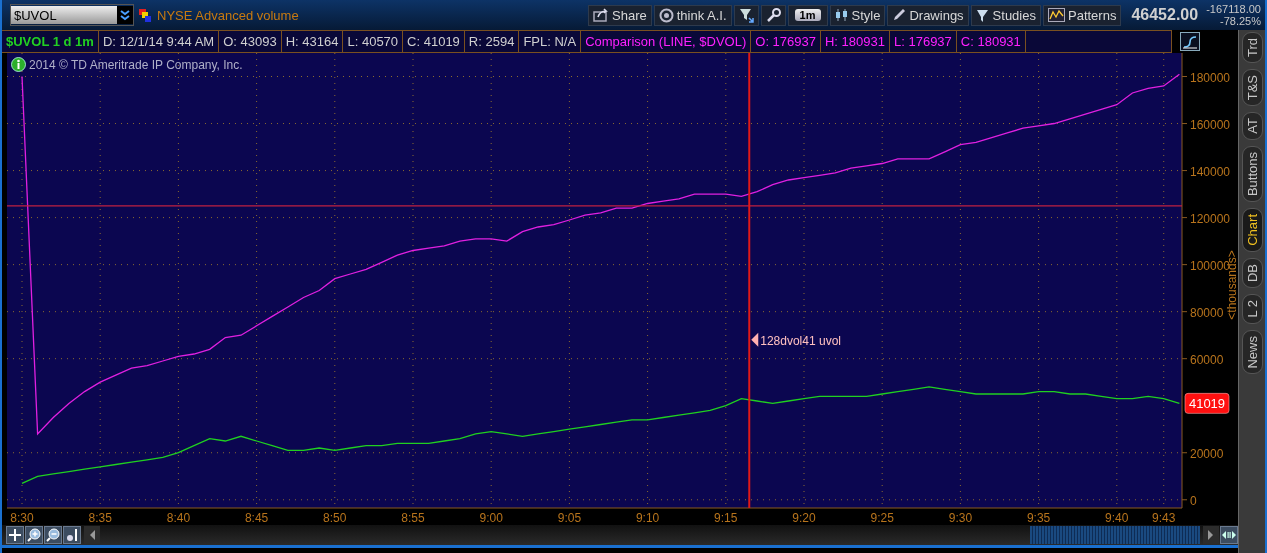  What do you see at coordinates (413, 518) in the screenshot?
I see `x-axis-label: 8:55` at bounding box center [413, 518].